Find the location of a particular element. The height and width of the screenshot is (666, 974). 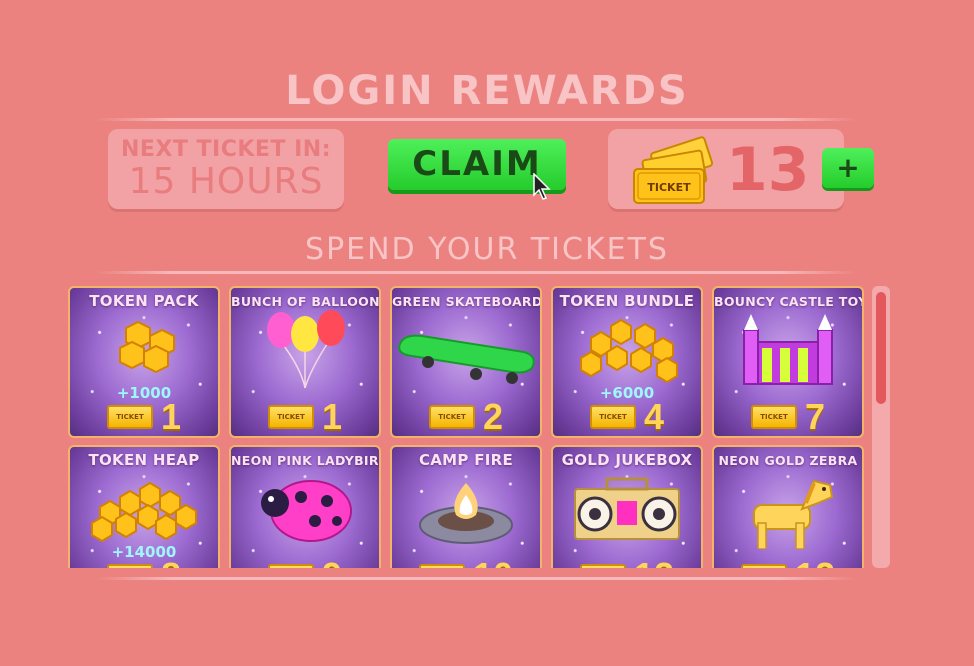

zebra-icon is located at coordinates (793, 514).